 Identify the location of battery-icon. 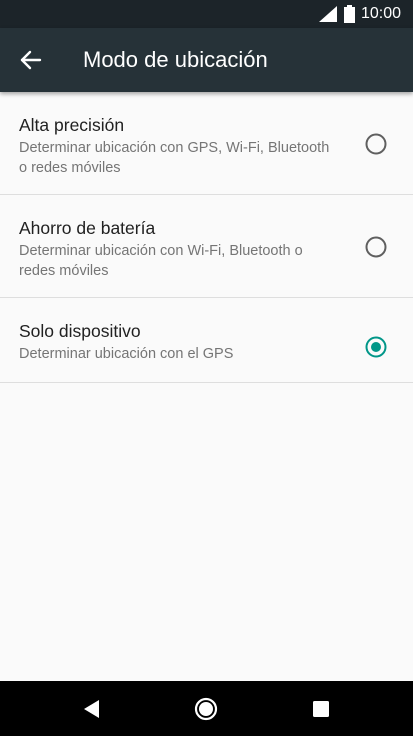
(349, 14).